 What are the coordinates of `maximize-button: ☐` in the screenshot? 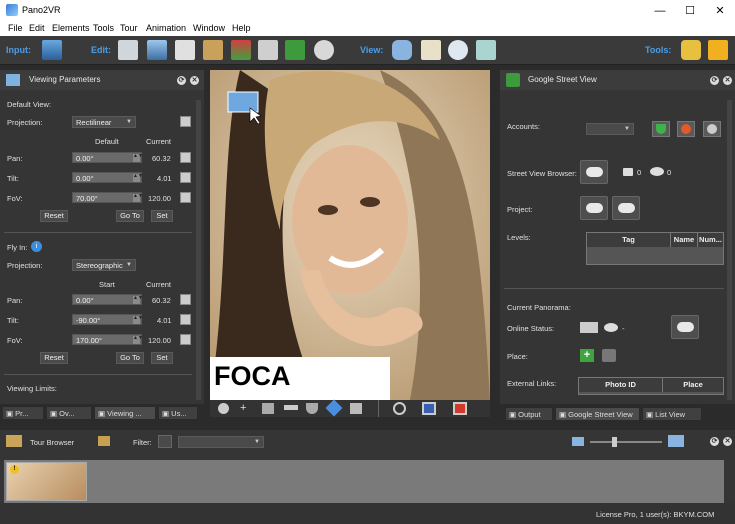 It's located at (690, 11).